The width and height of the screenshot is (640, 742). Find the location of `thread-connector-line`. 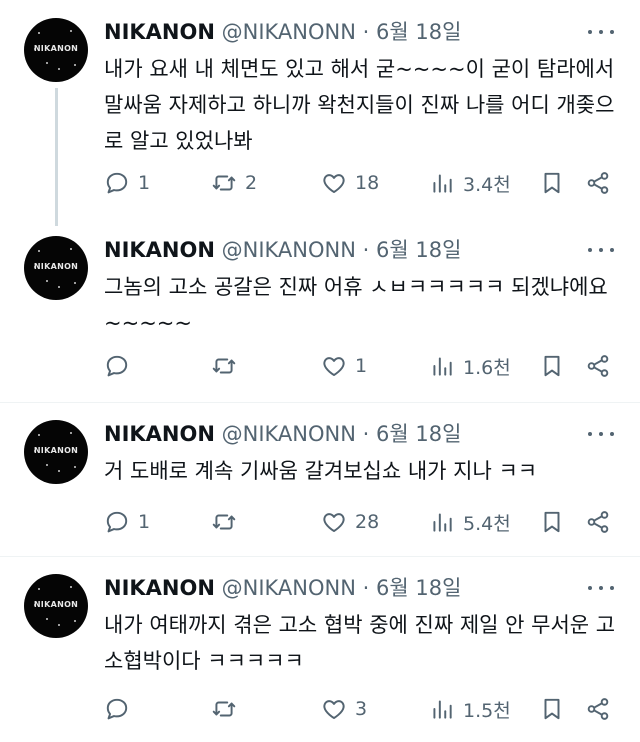

thread-connector-line is located at coordinates (56, 157).